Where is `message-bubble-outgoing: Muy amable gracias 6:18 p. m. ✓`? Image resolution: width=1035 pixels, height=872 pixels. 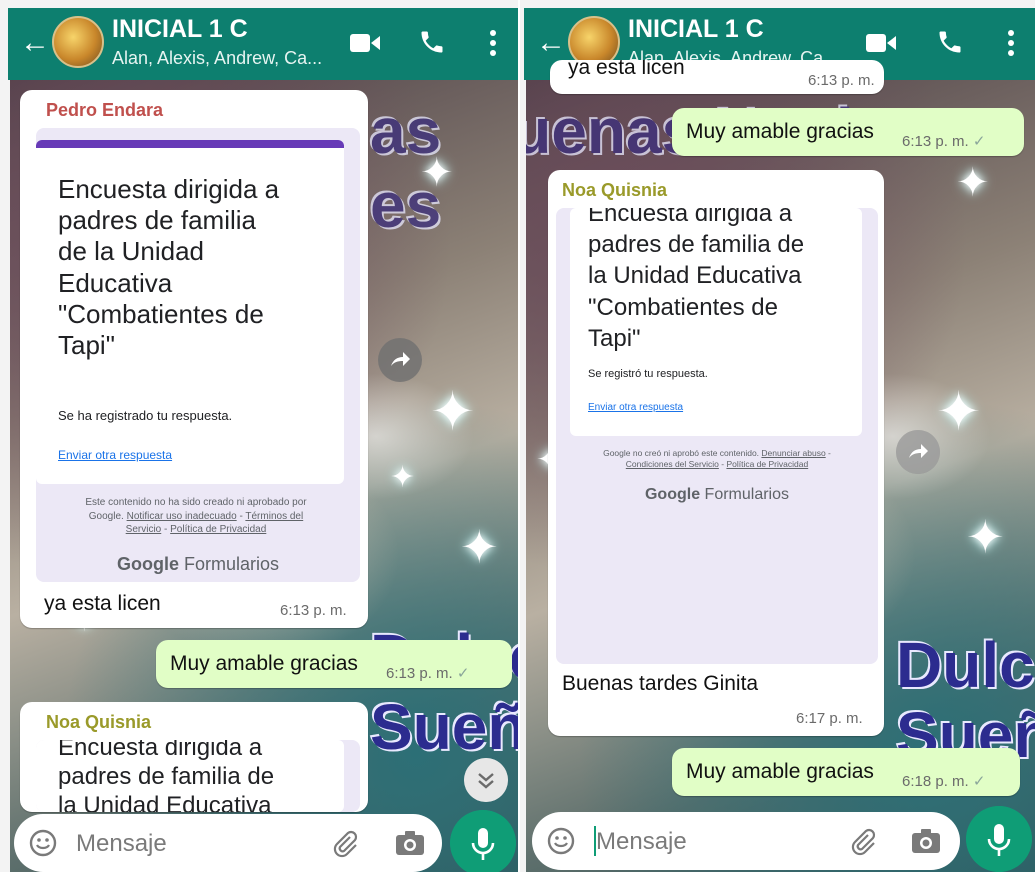 message-bubble-outgoing: Muy amable gracias 6:18 p. m. ✓ is located at coordinates (846, 772).